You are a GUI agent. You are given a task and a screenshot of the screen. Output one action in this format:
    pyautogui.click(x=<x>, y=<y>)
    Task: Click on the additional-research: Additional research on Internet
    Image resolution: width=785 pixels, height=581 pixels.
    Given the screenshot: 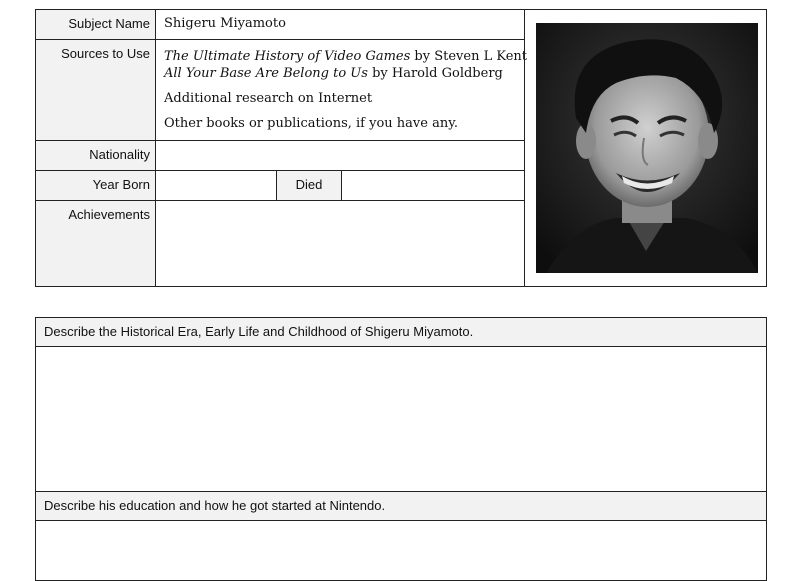 What is the action you would take?
    pyautogui.click(x=268, y=98)
    